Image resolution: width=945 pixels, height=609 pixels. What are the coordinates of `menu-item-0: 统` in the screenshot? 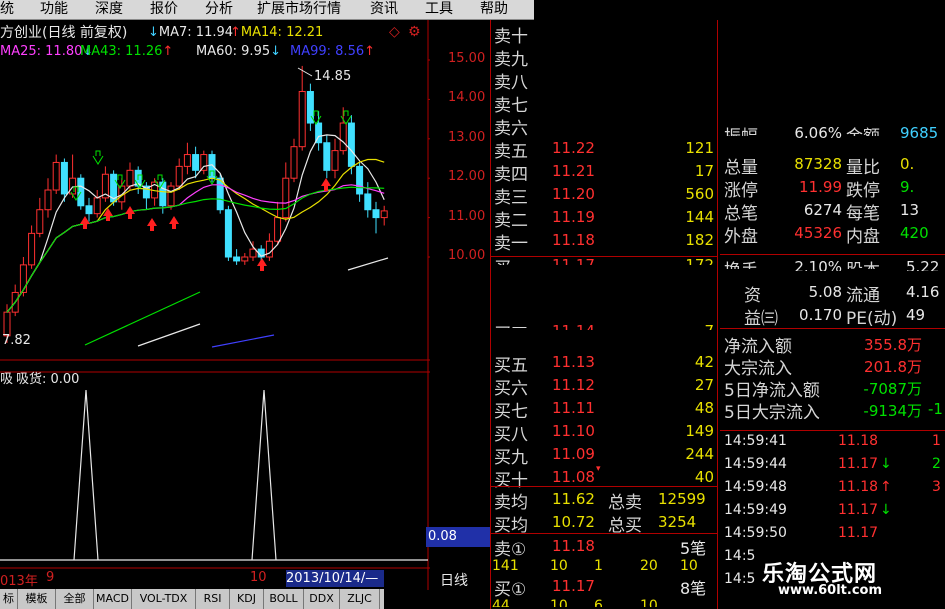 It's located at (7, 9).